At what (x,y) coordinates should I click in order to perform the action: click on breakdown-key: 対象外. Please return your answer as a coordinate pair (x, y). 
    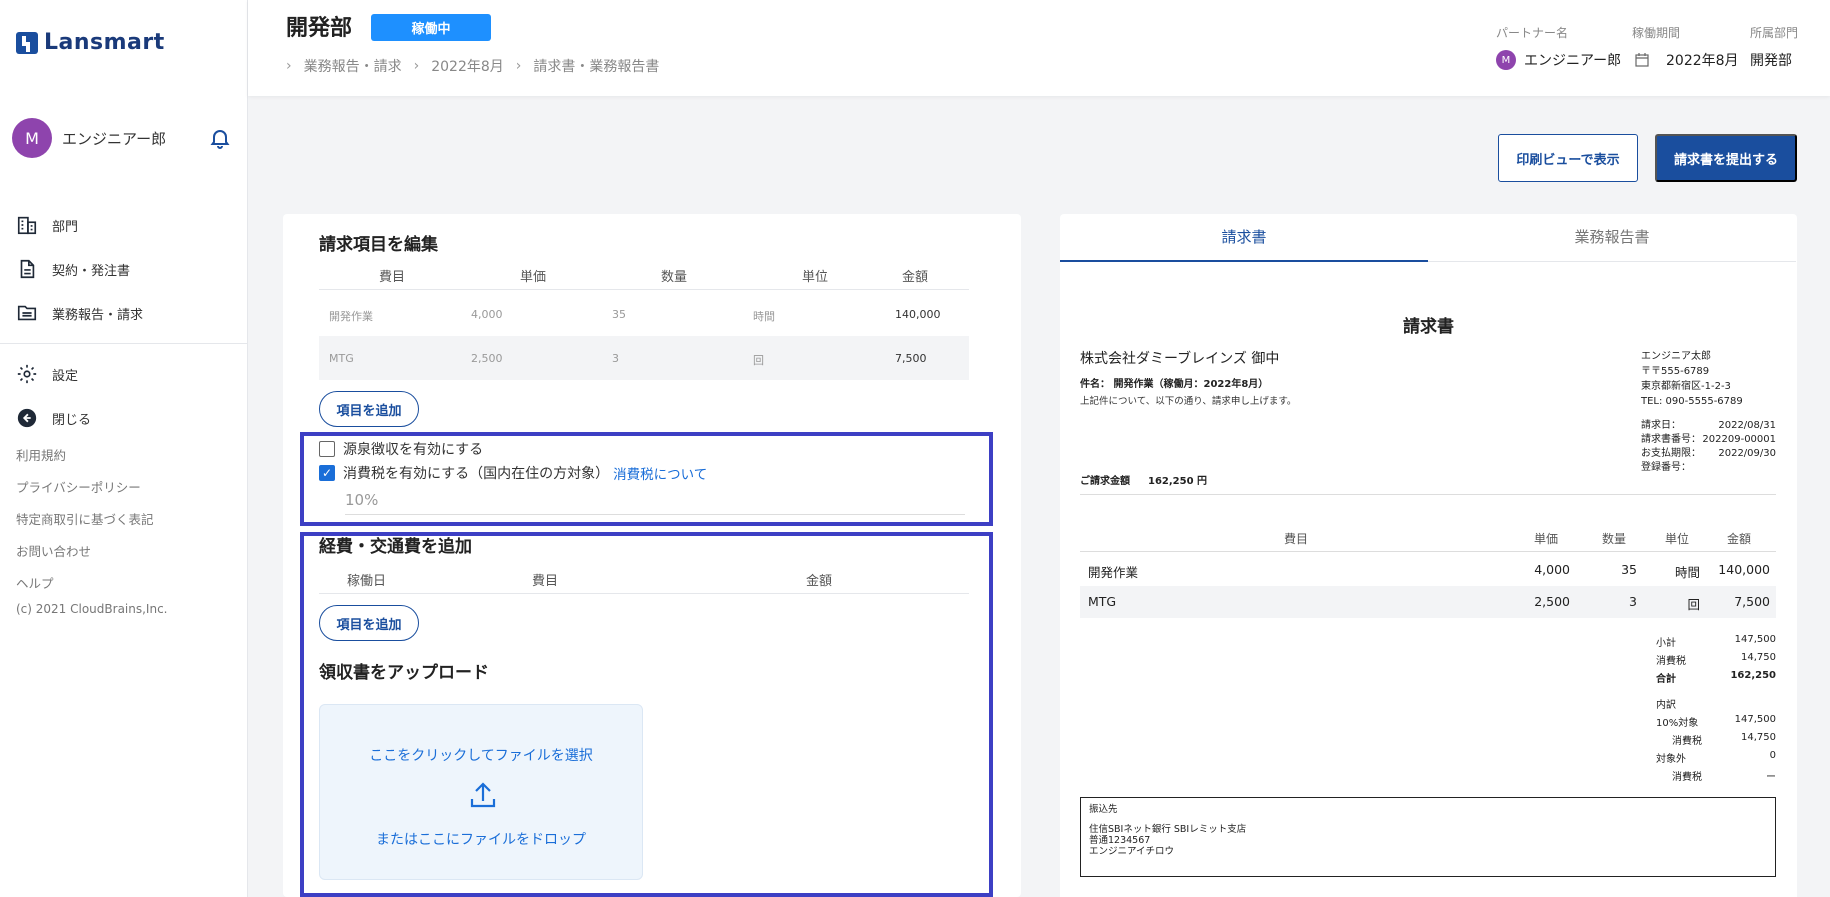
    Looking at the image, I should click on (1671, 759).